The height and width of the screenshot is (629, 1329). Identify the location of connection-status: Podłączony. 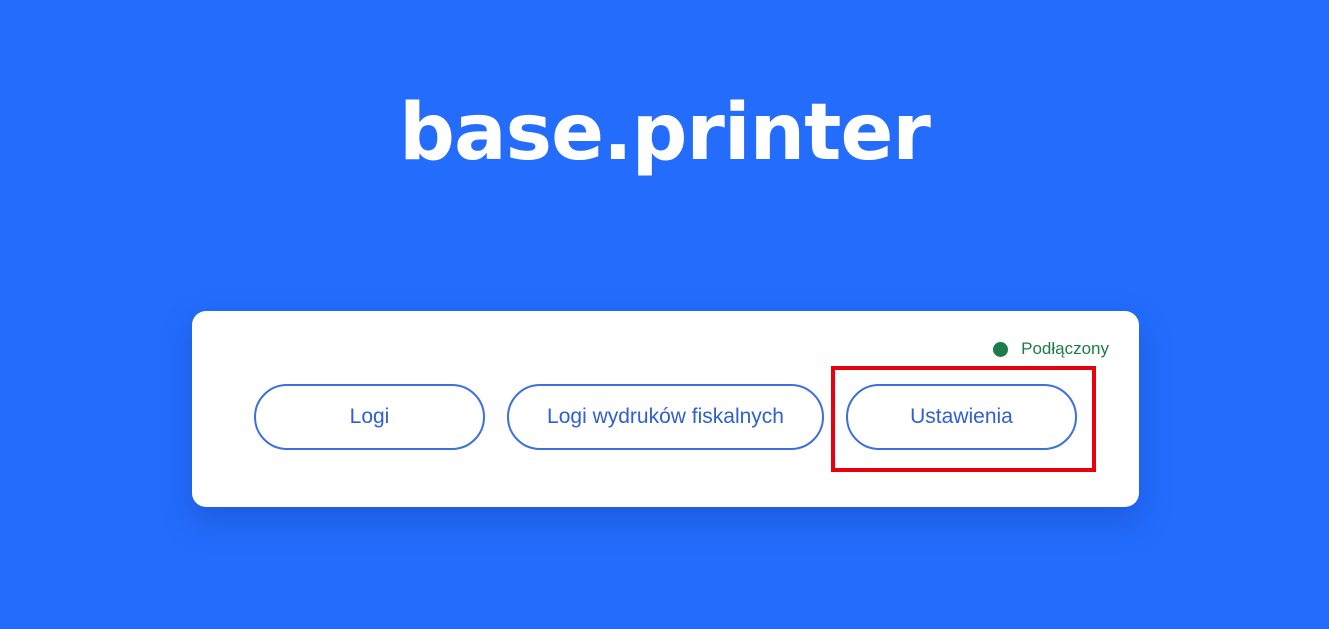
(1051, 349).